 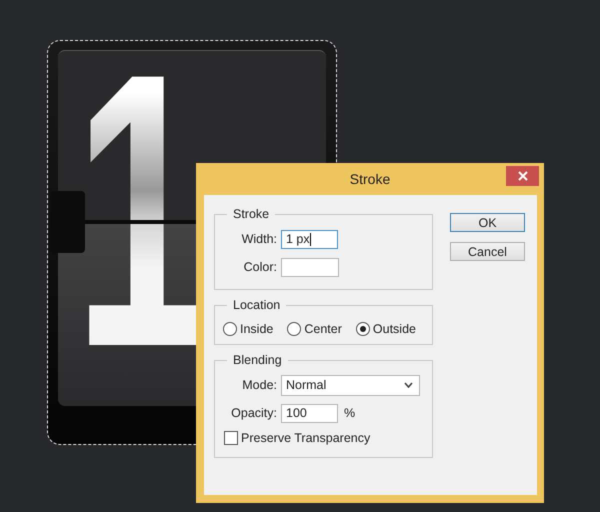 I want to click on mode-dropdown: Normal, so click(x=350, y=385).